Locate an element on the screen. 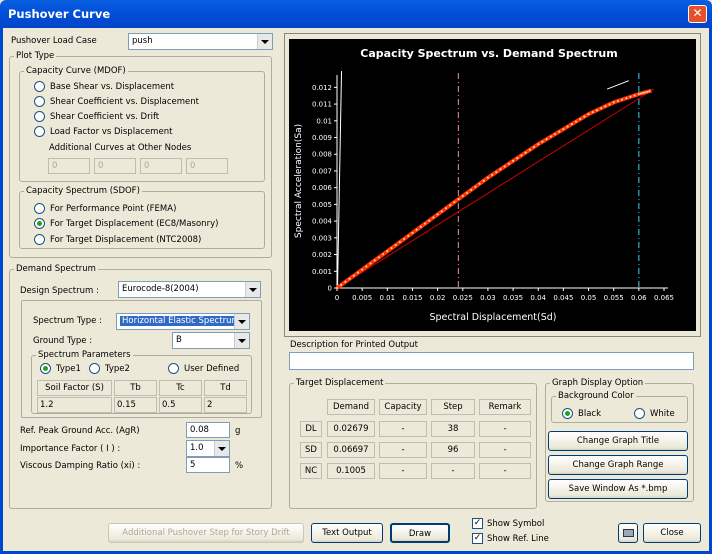 Image resolution: width=712 pixels, height=554 pixels. chart-title: Capacity Spectrum vs. Demand Spectrum is located at coordinates (488, 53).